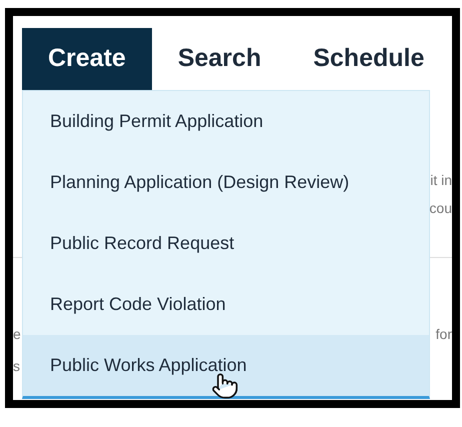 The image size is (462, 427). Describe the element at coordinates (17, 334) in the screenshot. I see `page-text: e` at that location.